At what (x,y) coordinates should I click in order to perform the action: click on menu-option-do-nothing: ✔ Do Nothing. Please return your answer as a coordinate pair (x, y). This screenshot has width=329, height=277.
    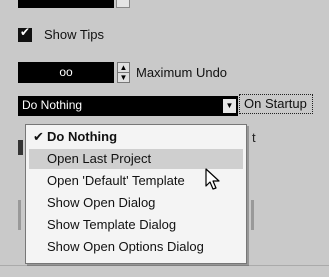
    Looking at the image, I should click on (136, 137).